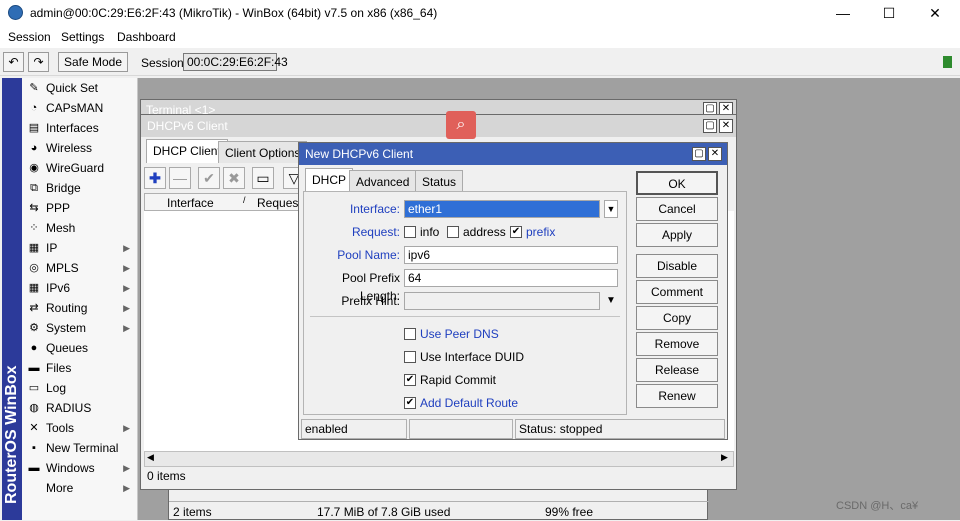  What do you see at coordinates (150, 457) in the screenshot?
I see `scroll-left-icon: ◀` at bounding box center [150, 457].